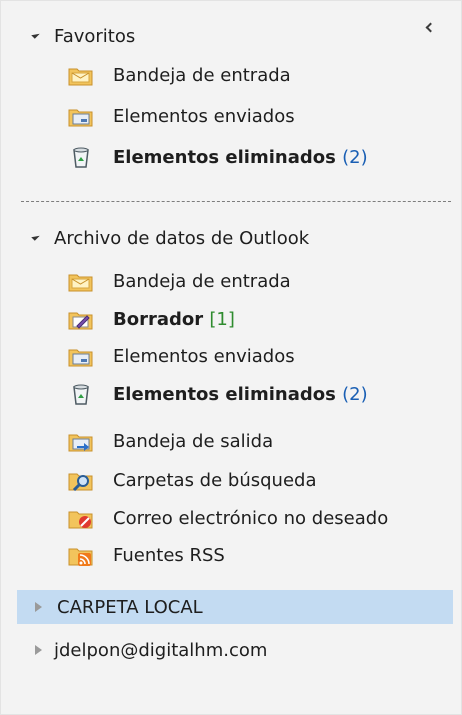 The image size is (462, 715). I want to click on section-divider, so click(236, 201).